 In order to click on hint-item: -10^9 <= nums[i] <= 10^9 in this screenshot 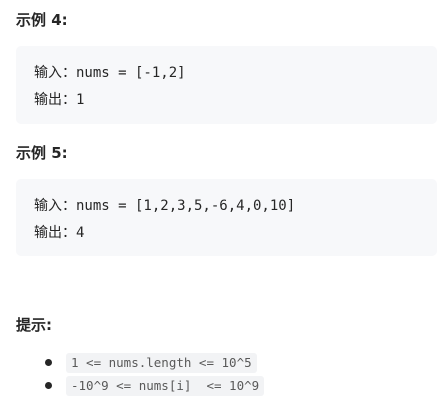, I will do `click(132, 386)`.